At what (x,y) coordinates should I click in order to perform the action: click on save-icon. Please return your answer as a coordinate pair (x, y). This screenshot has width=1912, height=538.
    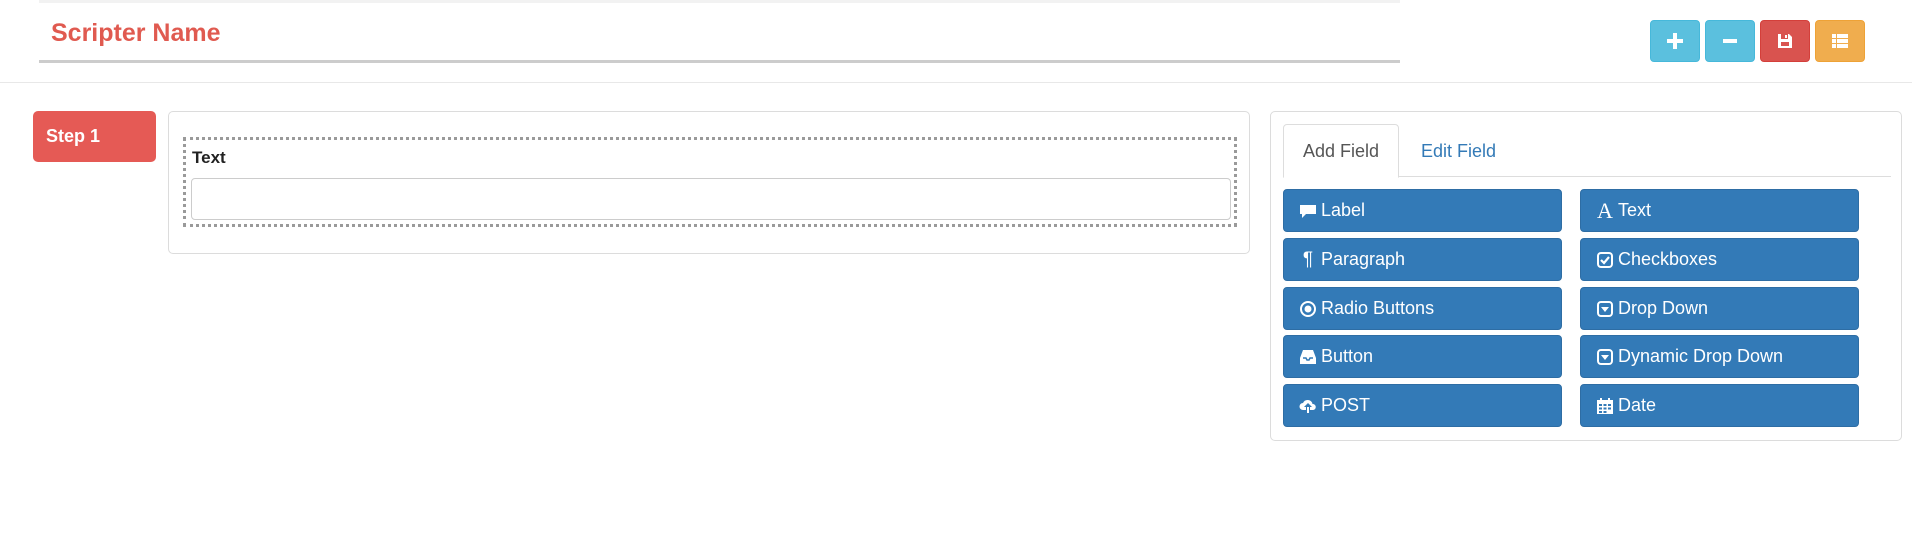
    Looking at the image, I should click on (1785, 41).